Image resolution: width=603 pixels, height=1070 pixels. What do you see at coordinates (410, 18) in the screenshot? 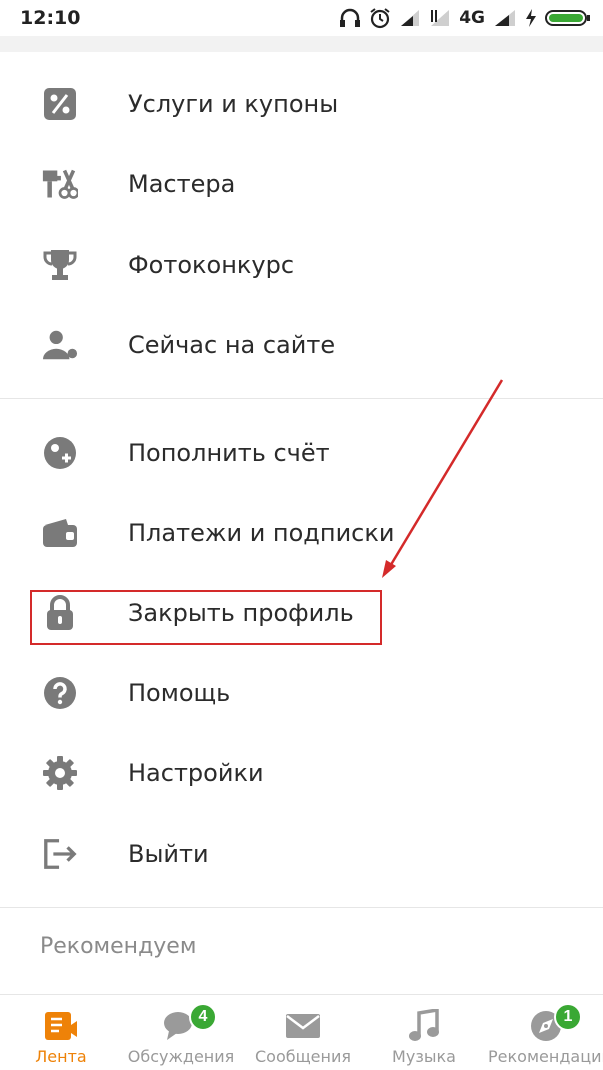
I see `signal-icon` at bounding box center [410, 18].